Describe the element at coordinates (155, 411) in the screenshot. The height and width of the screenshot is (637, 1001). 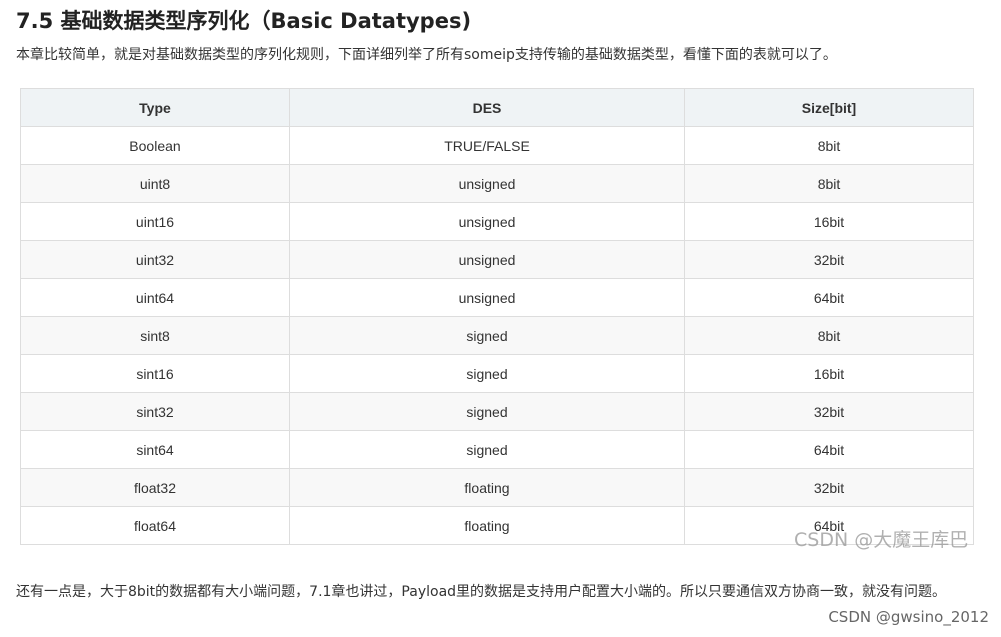
I see `cell-type: sint32` at that location.